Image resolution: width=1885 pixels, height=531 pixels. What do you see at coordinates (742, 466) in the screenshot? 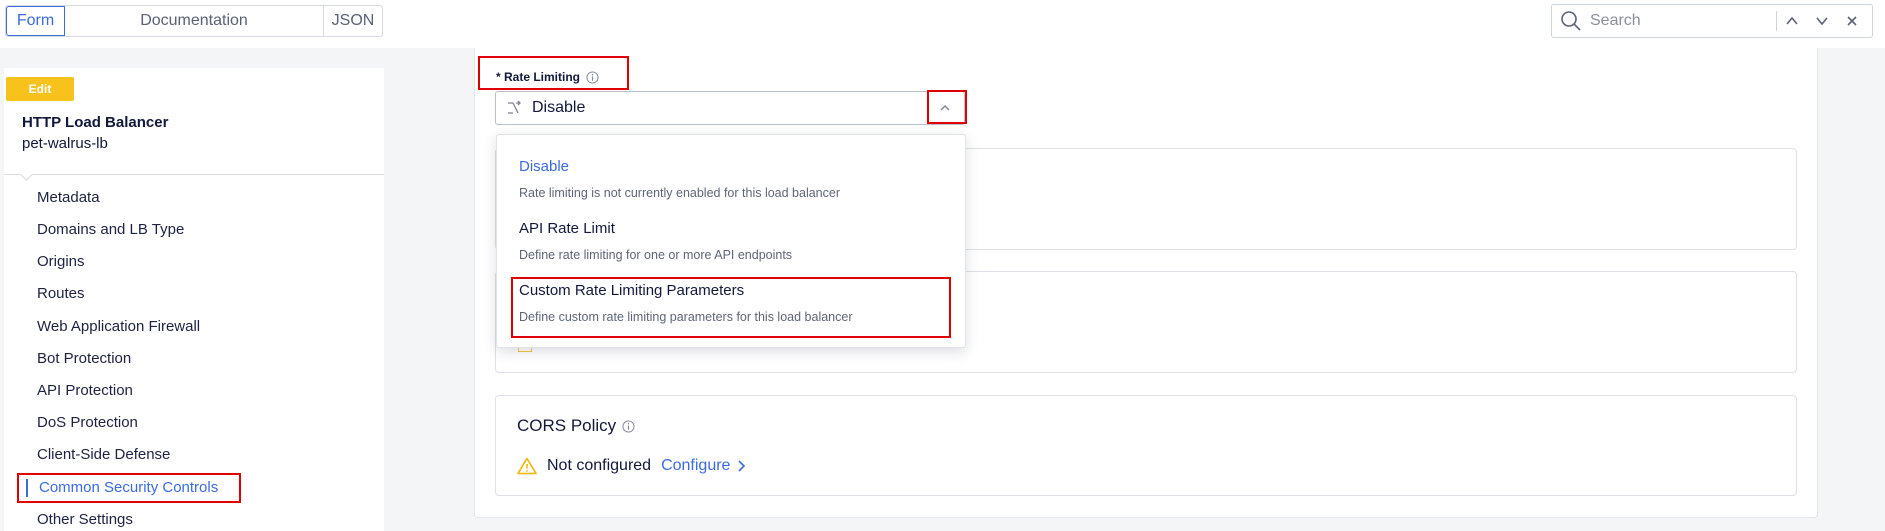
I see `chevron-right-icon` at bounding box center [742, 466].